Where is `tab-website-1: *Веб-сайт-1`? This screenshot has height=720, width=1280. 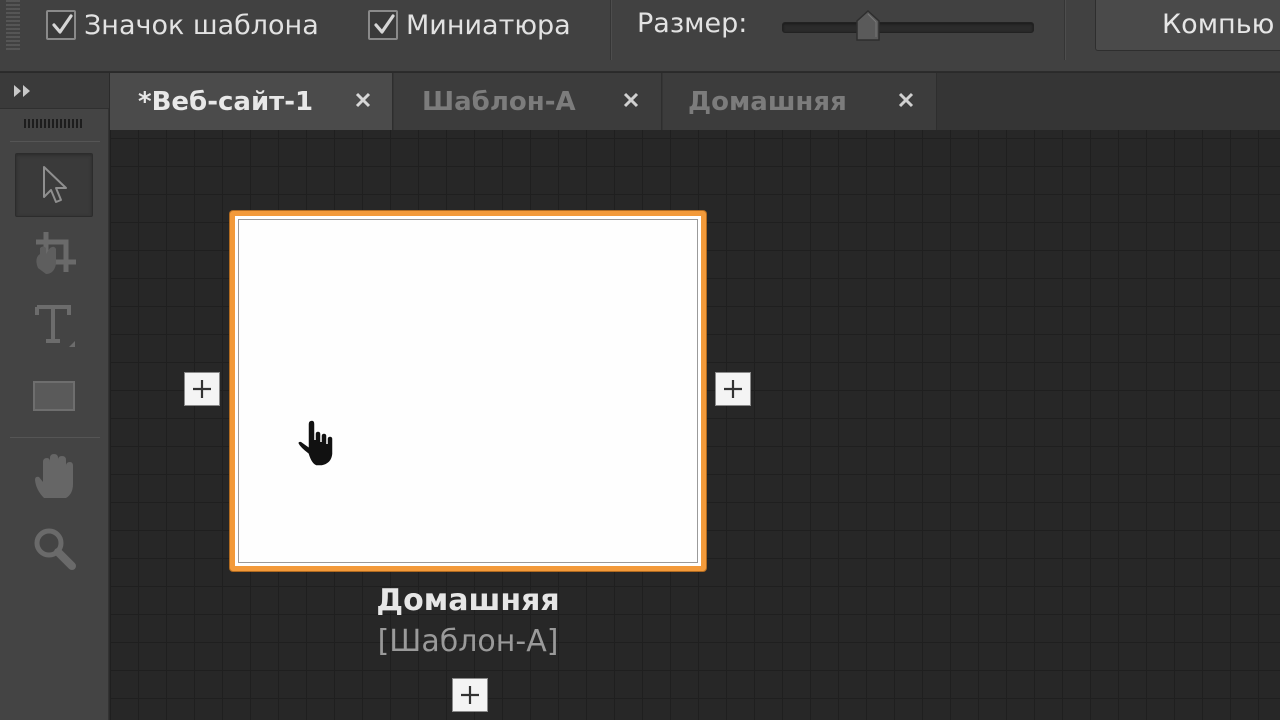 tab-website-1: *Веб-сайт-1 is located at coordinates (251, 101).